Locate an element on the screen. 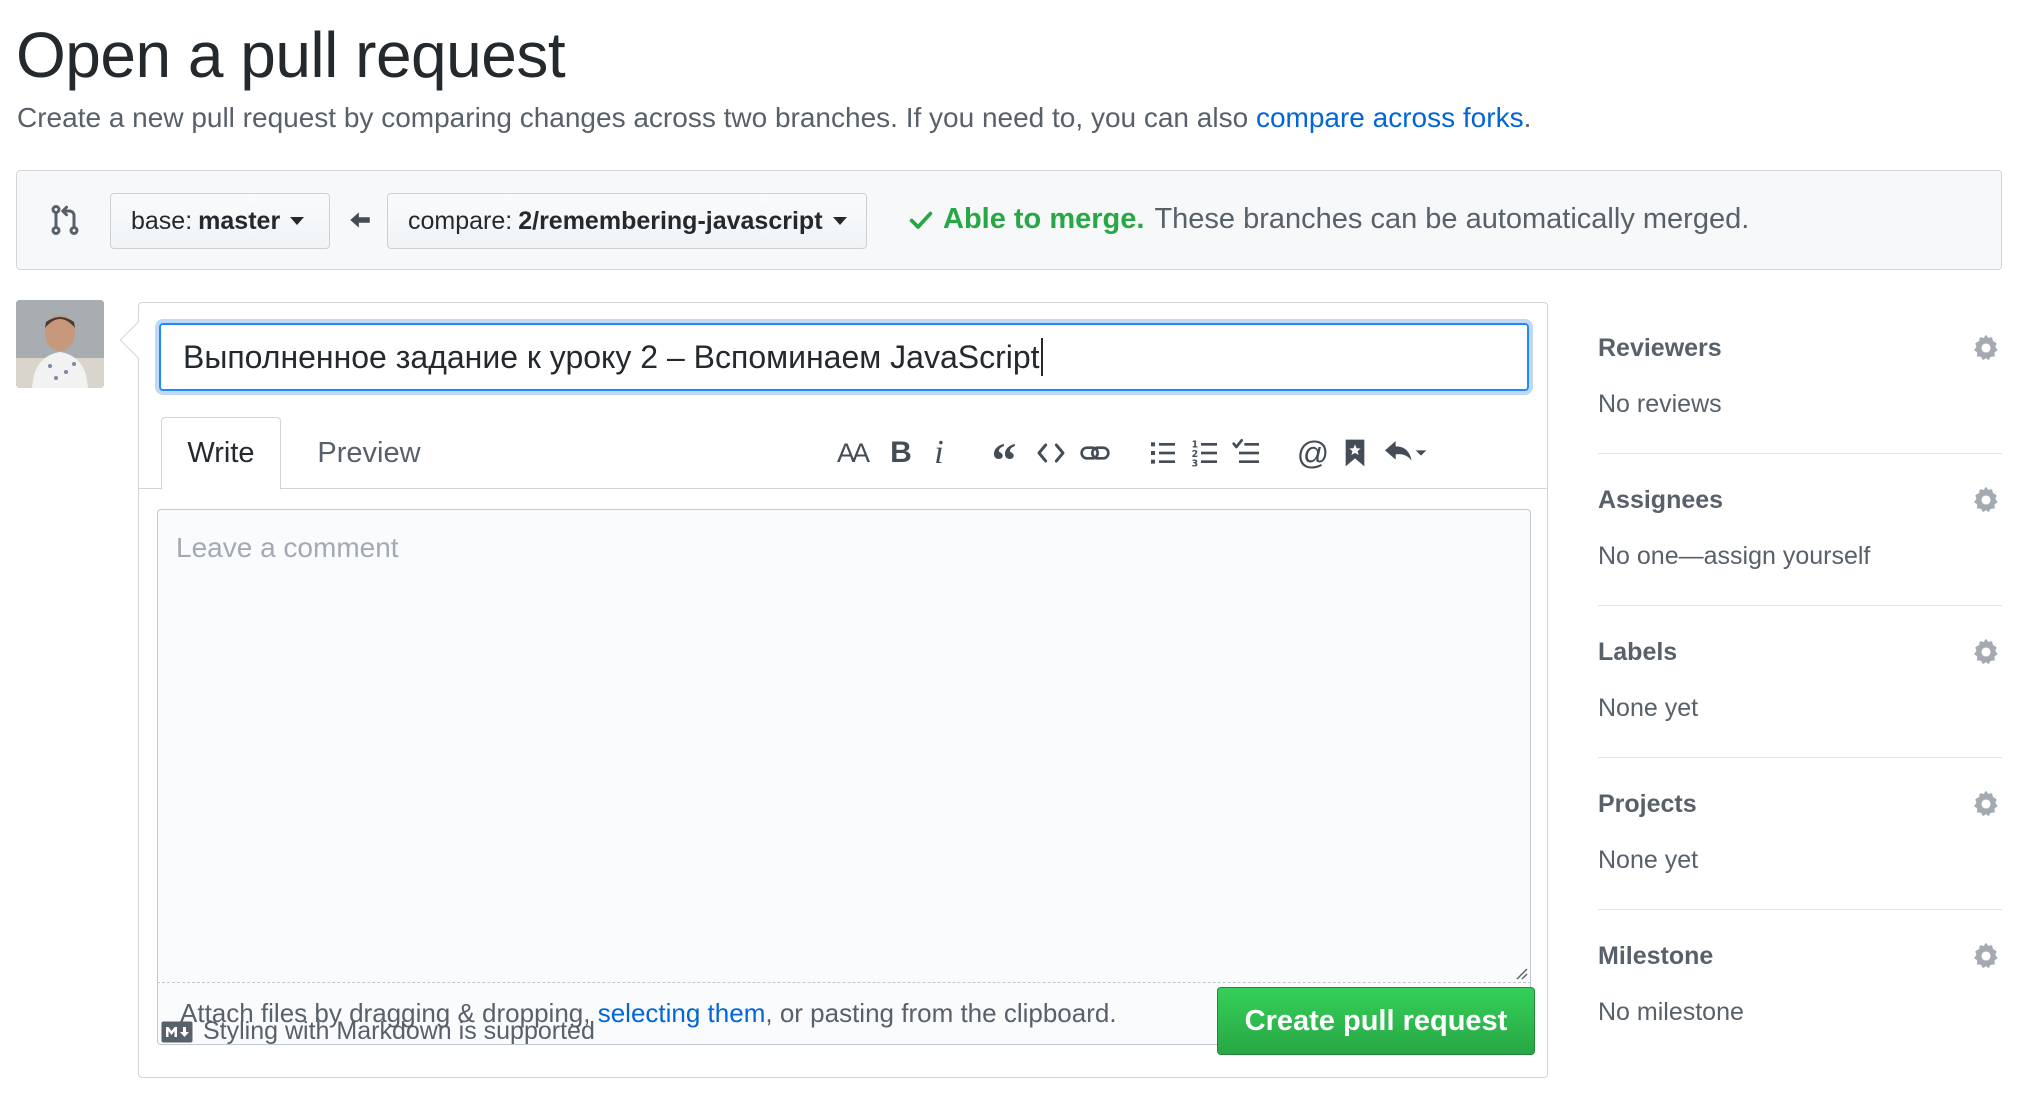 Image resolution: width=2030 pixels, height=1094 pixels. bold-button: B is located at coordinates (901, 453).